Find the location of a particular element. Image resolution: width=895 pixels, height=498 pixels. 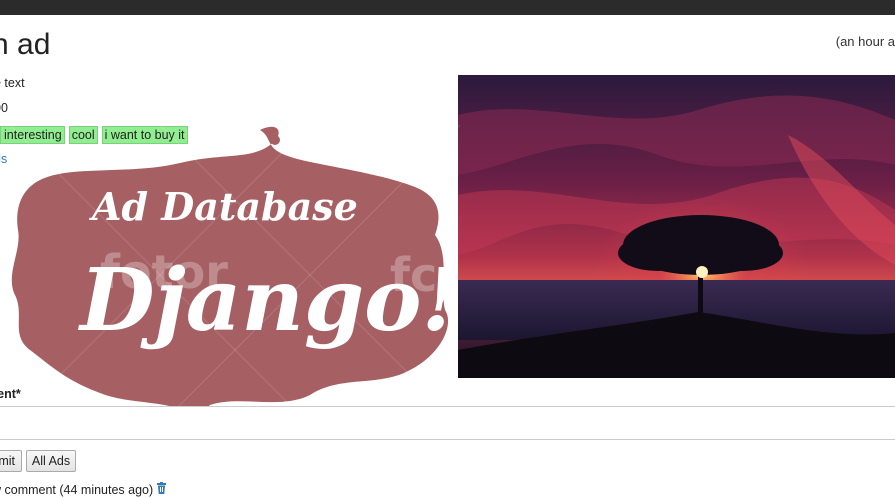

ad-timestamp: (an hour a is located at coordinates (865, 41).